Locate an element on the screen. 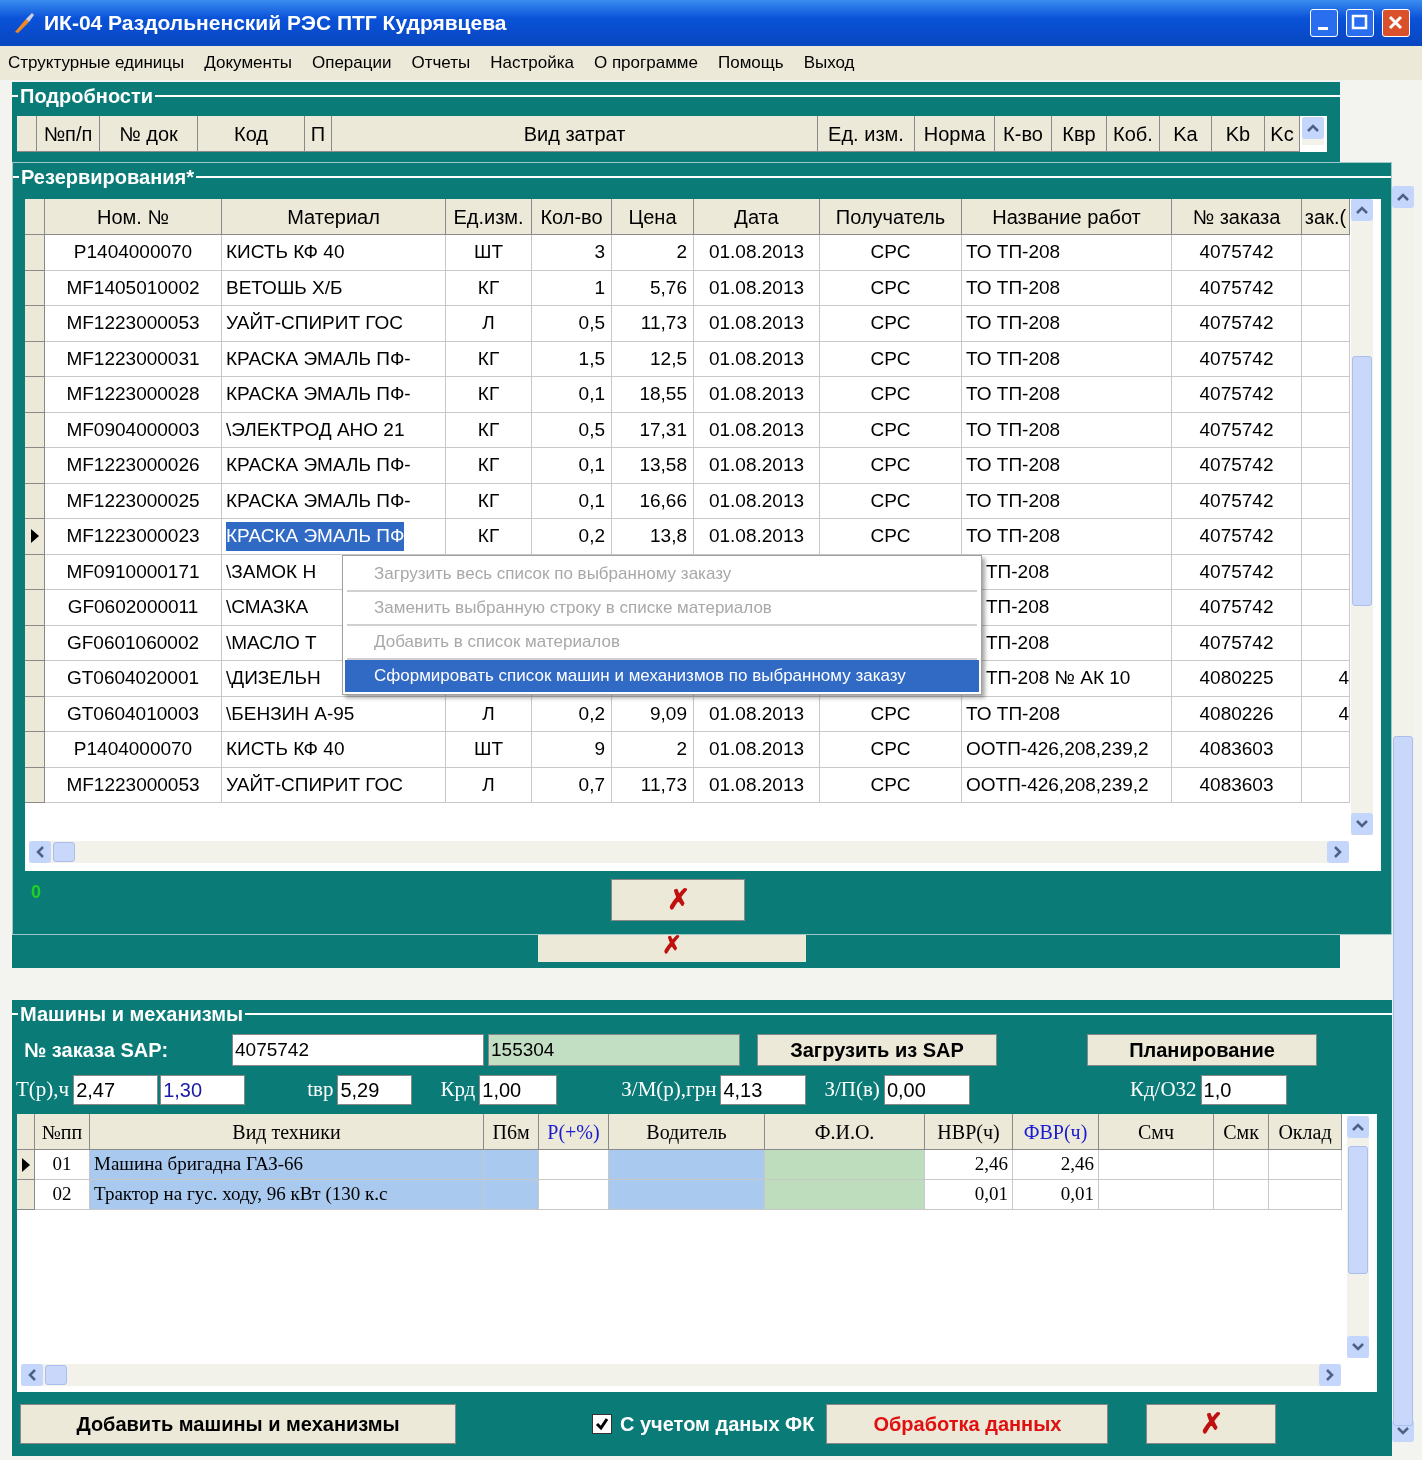 The height and width of the screenshot is (1460, 1422). table-cell: 2 is located at coordinates (653, 750).